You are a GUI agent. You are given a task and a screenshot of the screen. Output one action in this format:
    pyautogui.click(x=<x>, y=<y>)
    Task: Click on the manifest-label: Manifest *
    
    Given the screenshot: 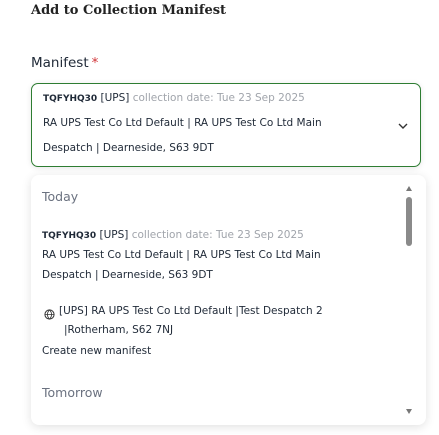 What is the action you would take?
    pyautogui.click(x=64, y=63)
    